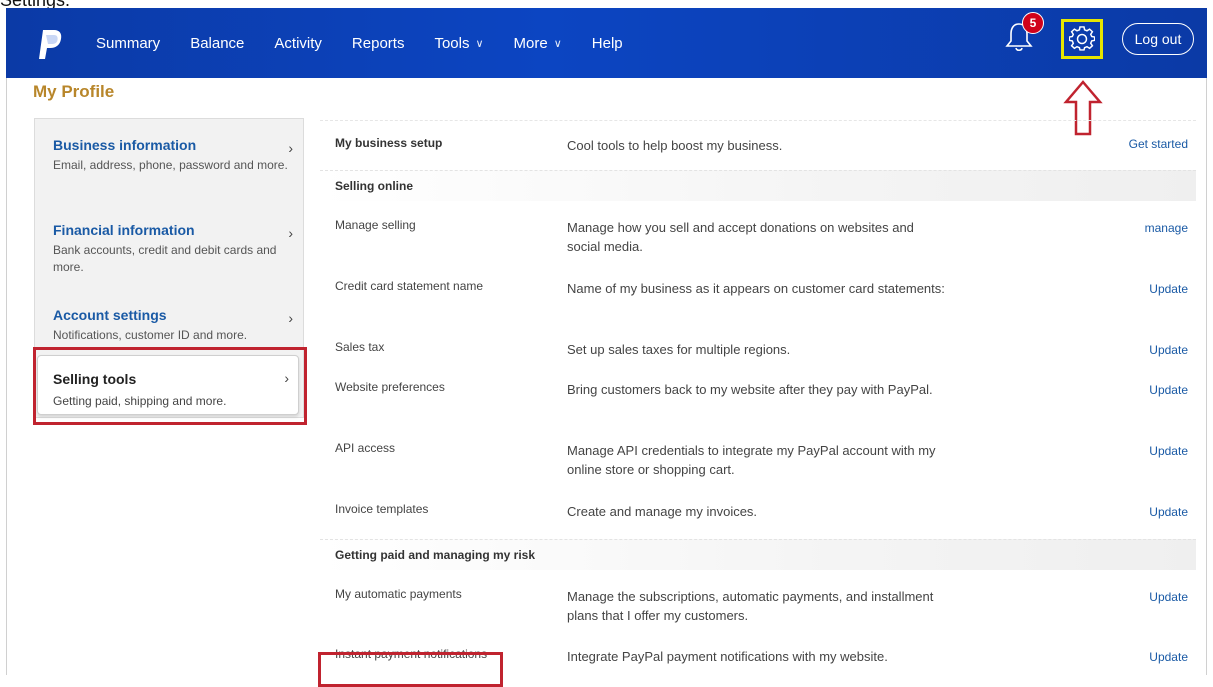 The height and width of the screenshot is (687, 1213). I want to click on logout-button: Log out, so click(1158, 39).